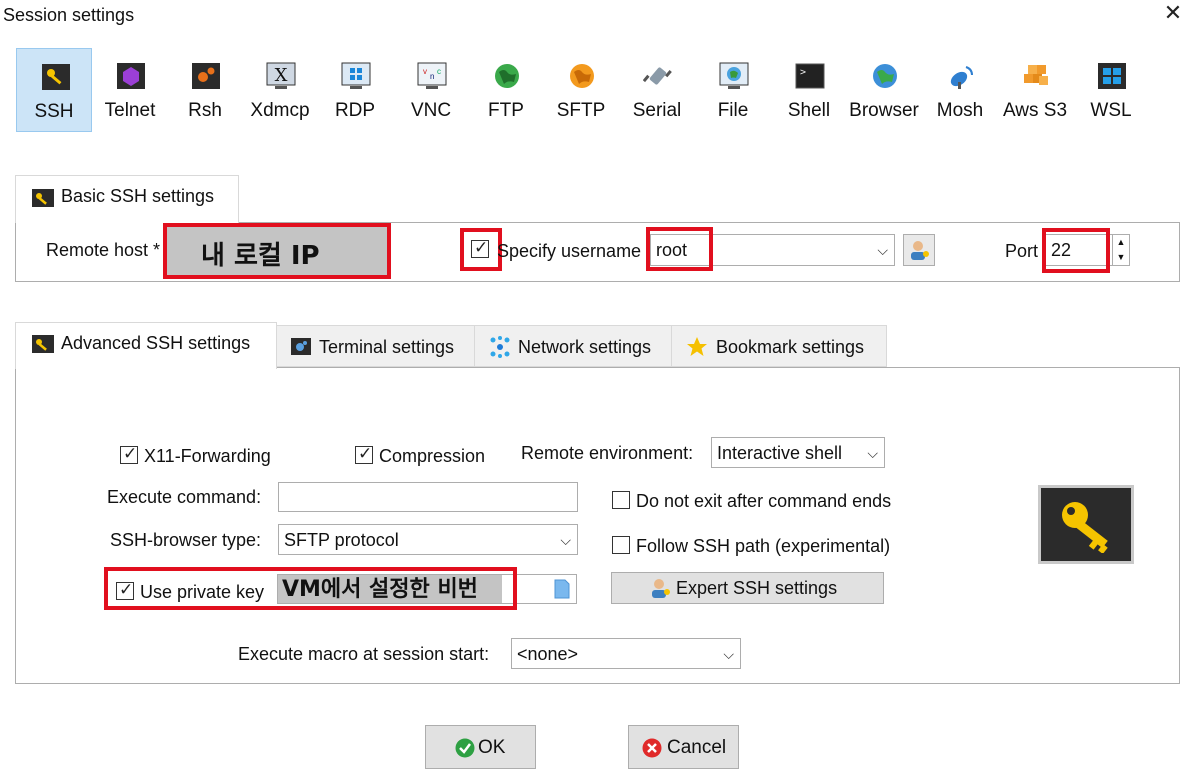 Image resolution: width=1193 pixels, height=776 pixels. What do you see at coordinates (428, 539) in the screenshot?
I see `ssh-browser-type-select: SFTP protocol ⌵` at bounding box center [428, 539].